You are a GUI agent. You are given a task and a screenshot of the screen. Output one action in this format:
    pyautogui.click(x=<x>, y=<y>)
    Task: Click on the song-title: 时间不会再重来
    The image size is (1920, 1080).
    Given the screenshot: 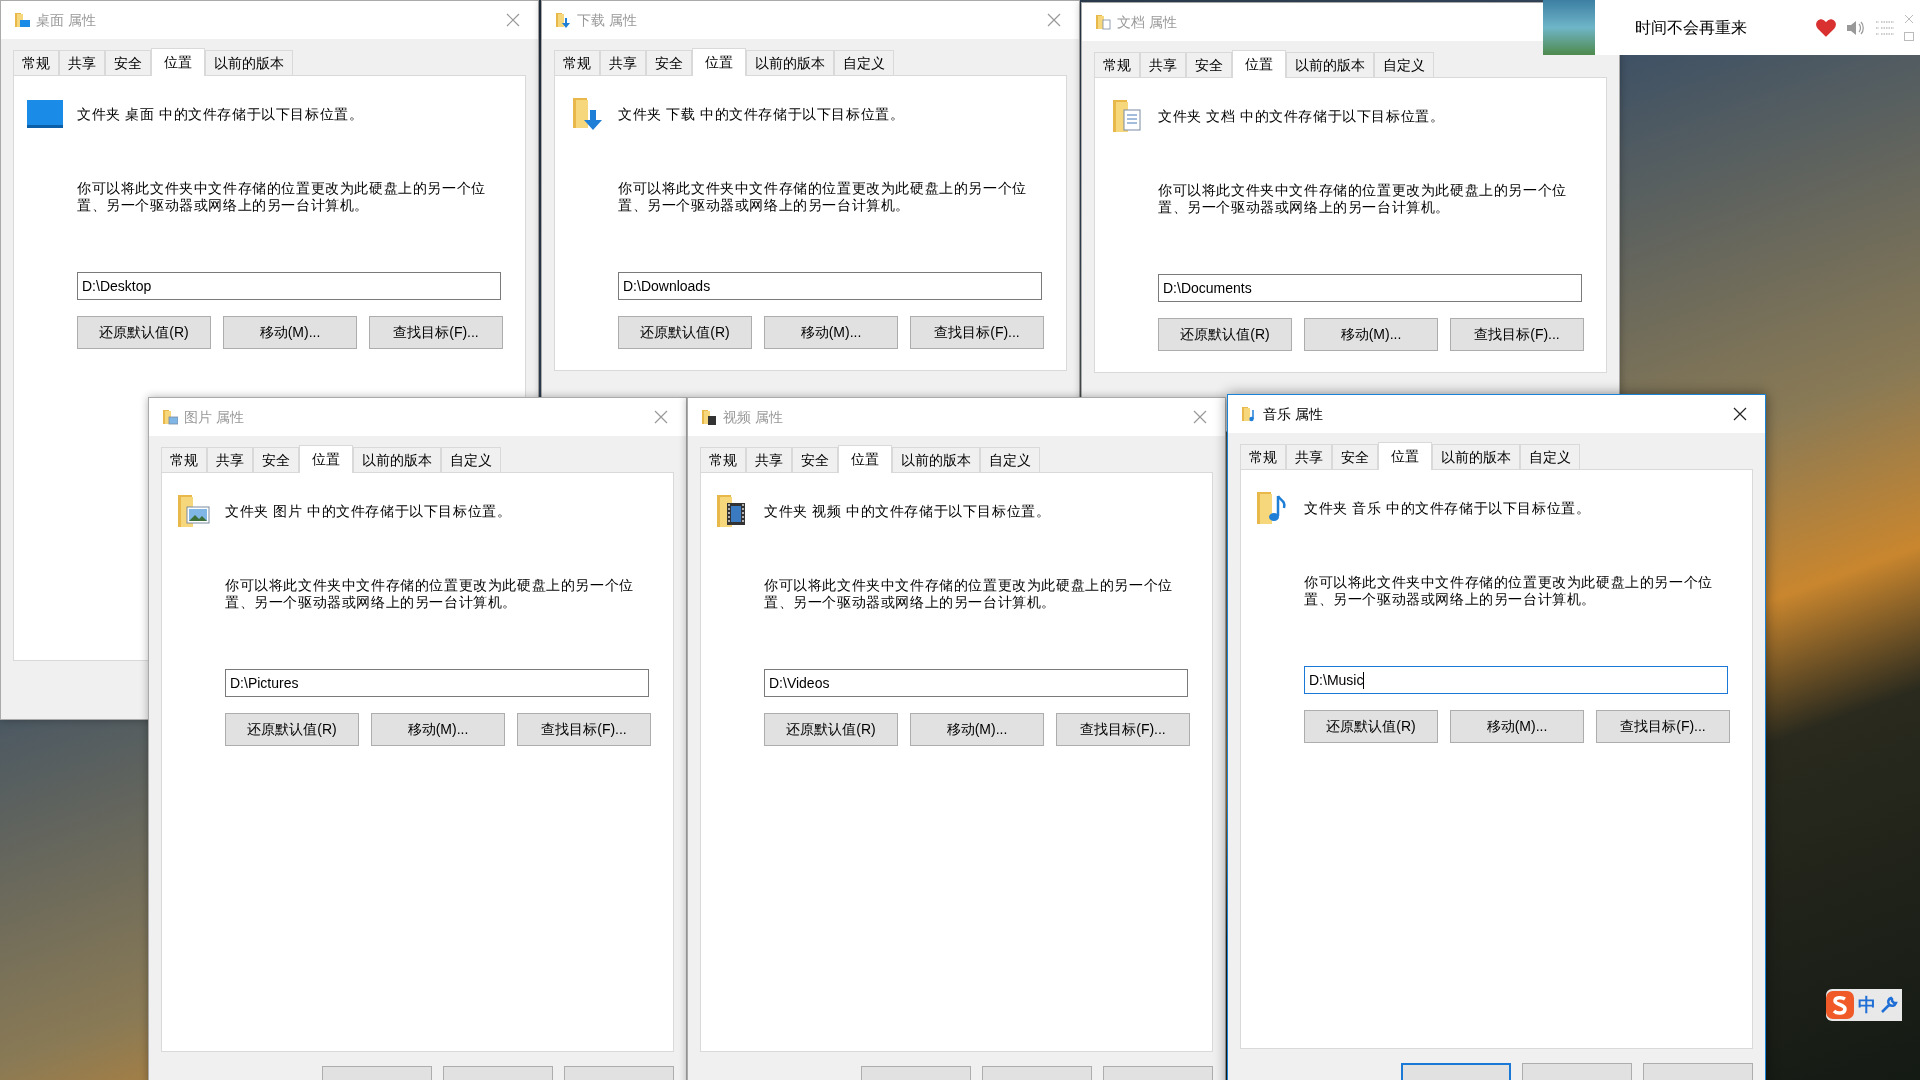 What is the action you would take?
    pyautogui.click(x=1691, y=27)
    